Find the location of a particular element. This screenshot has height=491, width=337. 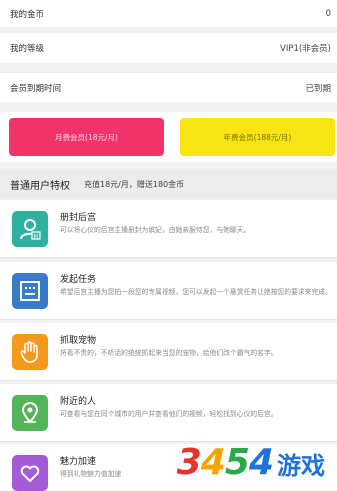

privilege-desc-3: 将看不贵的，不听话的统统抓起来当您的宠物，给他们改个霸气的名字。 is located at coordinates (169, 353).